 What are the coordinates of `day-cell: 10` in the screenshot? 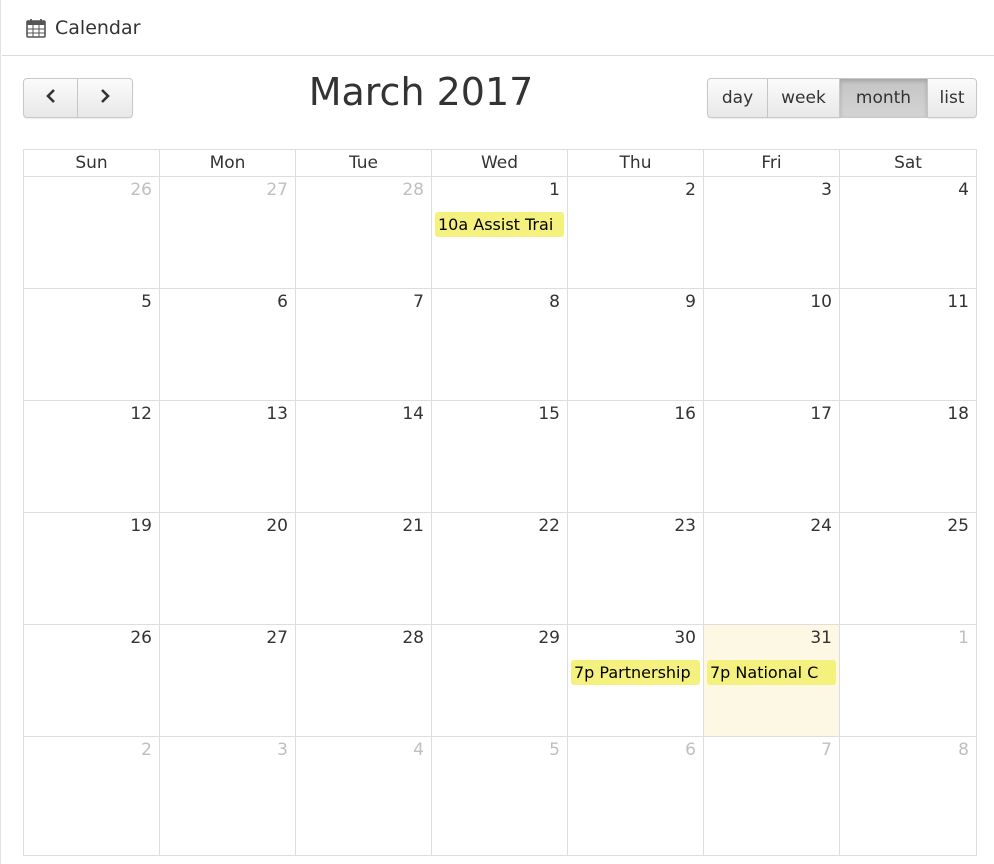 It's located at (772, 344).